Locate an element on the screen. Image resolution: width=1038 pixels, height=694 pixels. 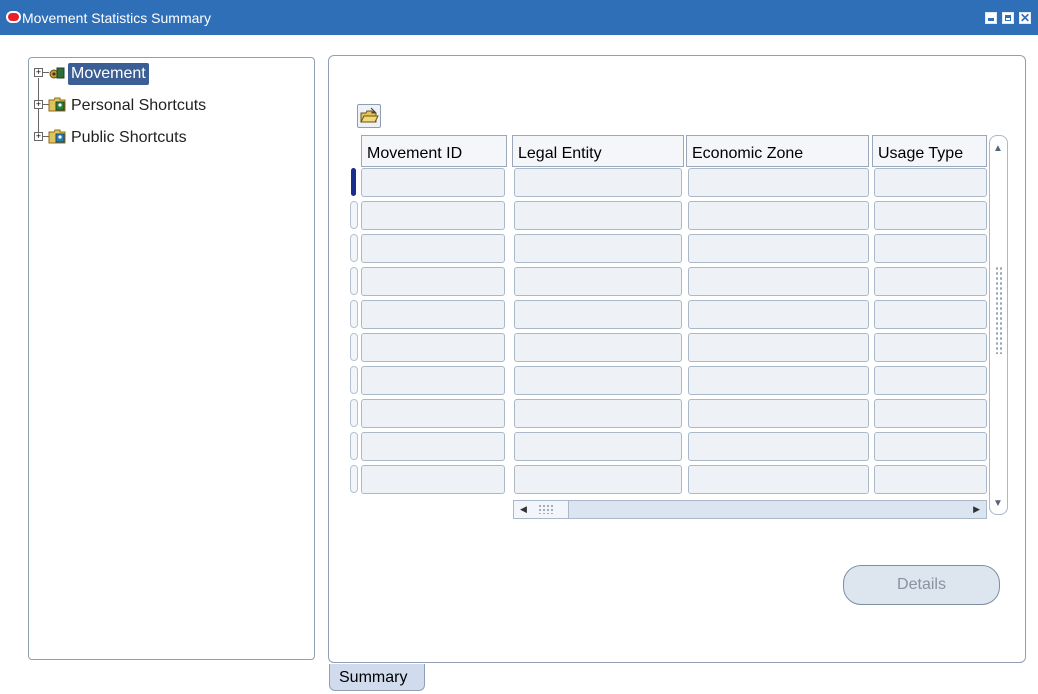
horizontal-scrollbar: ◀ ▶ is located at coordinates (750, 509).